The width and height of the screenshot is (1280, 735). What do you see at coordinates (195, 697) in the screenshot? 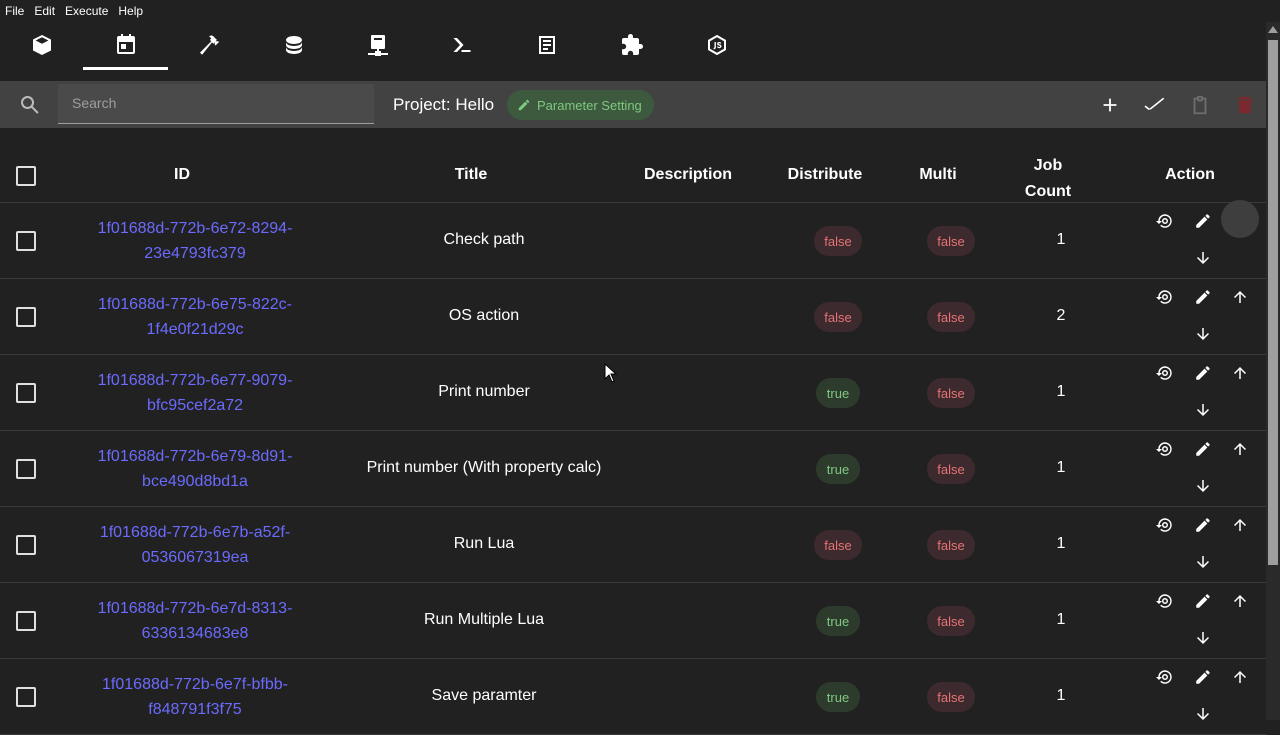
I see `job-id-link: 1f01688d-772b-6e7f-bfbb- f848791f3f75` at bounding box center [195, 697].